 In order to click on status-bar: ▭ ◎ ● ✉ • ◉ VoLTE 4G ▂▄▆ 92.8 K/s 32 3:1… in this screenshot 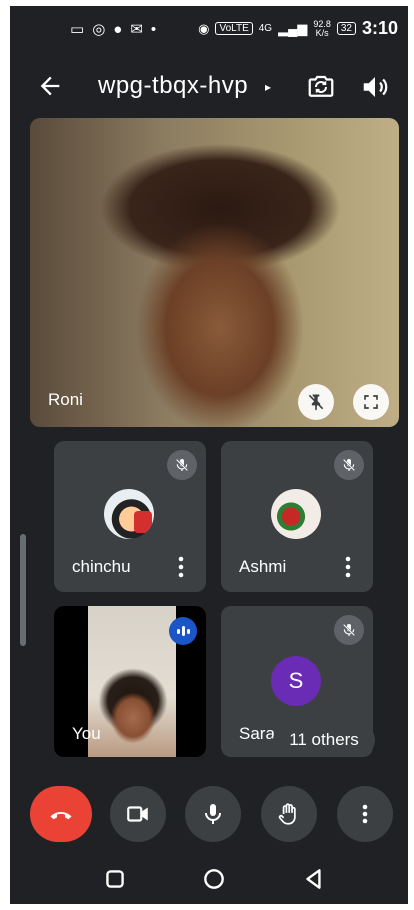, I will do `click(209, 30)`.